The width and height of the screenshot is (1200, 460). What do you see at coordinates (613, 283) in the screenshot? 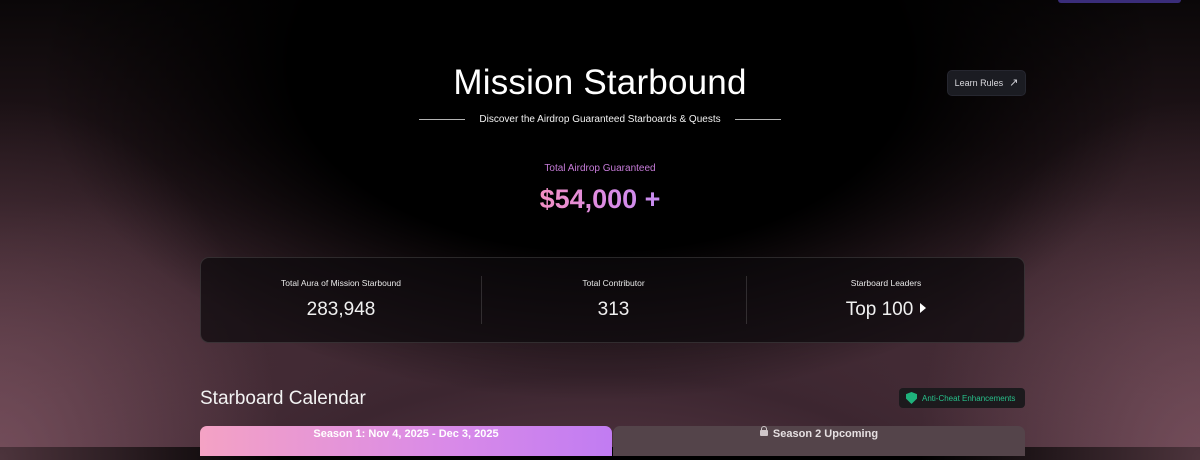
I see `stat-total-contributor-label: Total Contributor` at bounding box center [613, 283].